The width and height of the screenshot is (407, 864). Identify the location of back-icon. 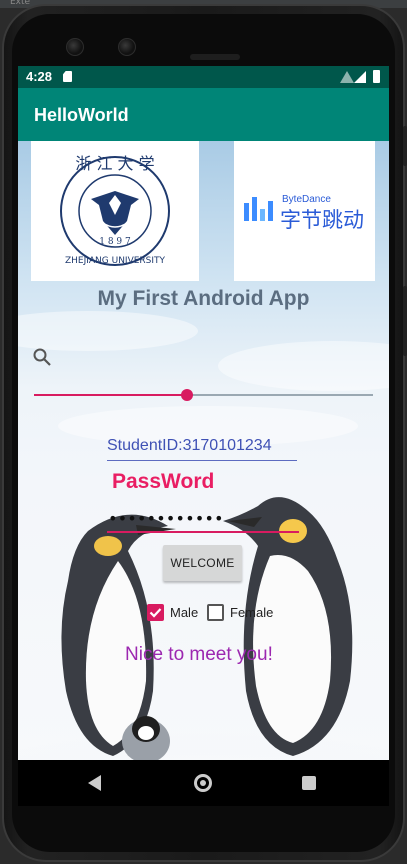
(94, 783).